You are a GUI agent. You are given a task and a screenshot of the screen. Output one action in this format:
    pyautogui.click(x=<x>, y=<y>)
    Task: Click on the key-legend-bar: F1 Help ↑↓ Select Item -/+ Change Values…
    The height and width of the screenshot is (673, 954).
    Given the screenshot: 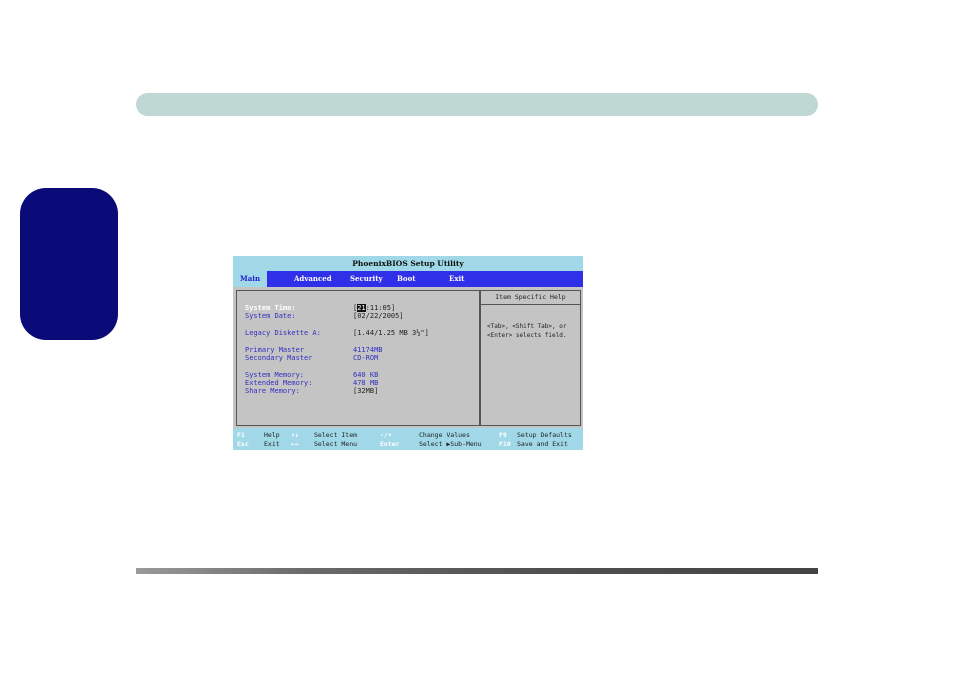 What is the action you would take?
    pyautogui.click(x=408, y=439)
    